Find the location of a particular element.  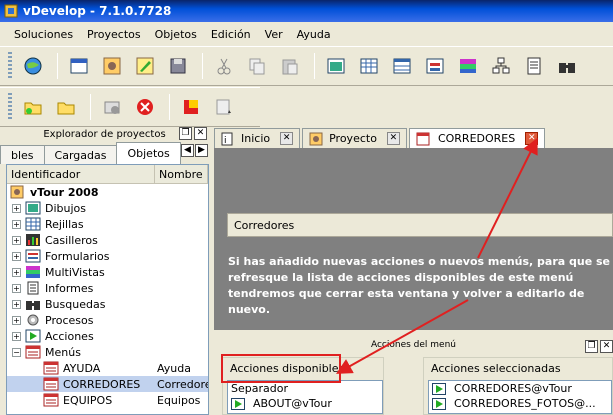

tree-item-menus: − Menús is located at coordinates (107, 352).